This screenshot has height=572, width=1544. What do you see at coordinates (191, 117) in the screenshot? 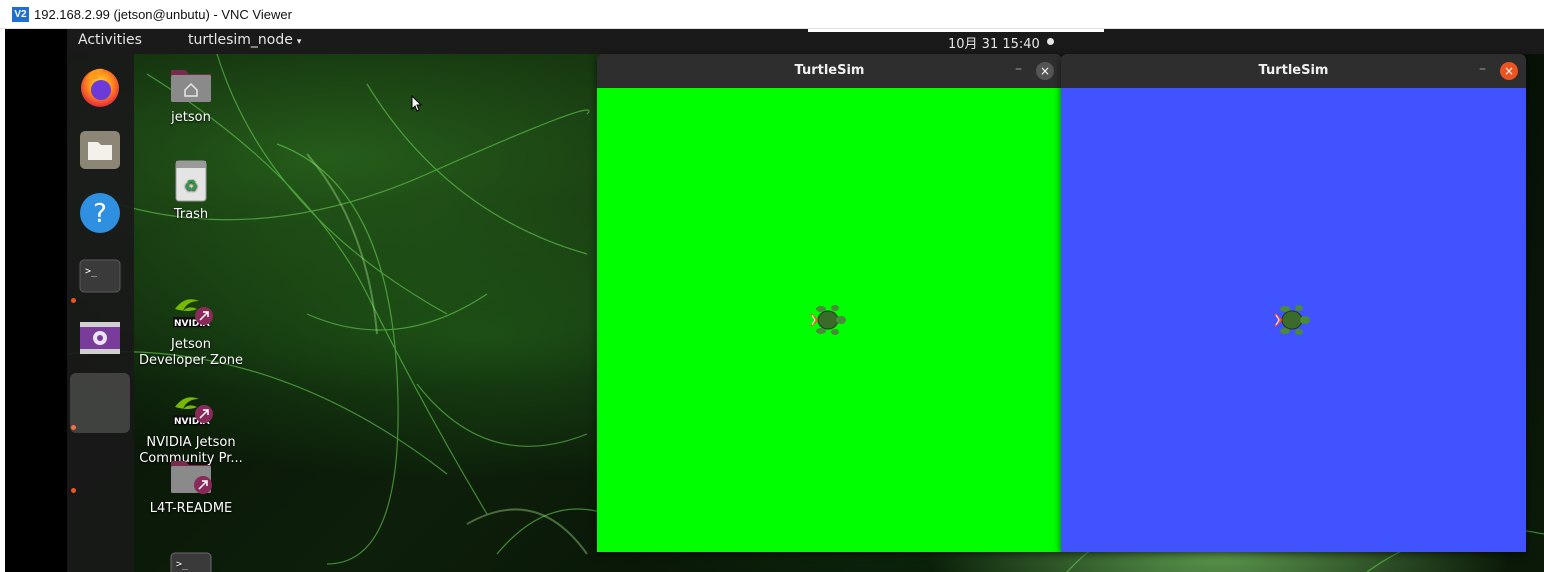
I see `desktop-icon-label: jetson` at bounding box center [191, 117].